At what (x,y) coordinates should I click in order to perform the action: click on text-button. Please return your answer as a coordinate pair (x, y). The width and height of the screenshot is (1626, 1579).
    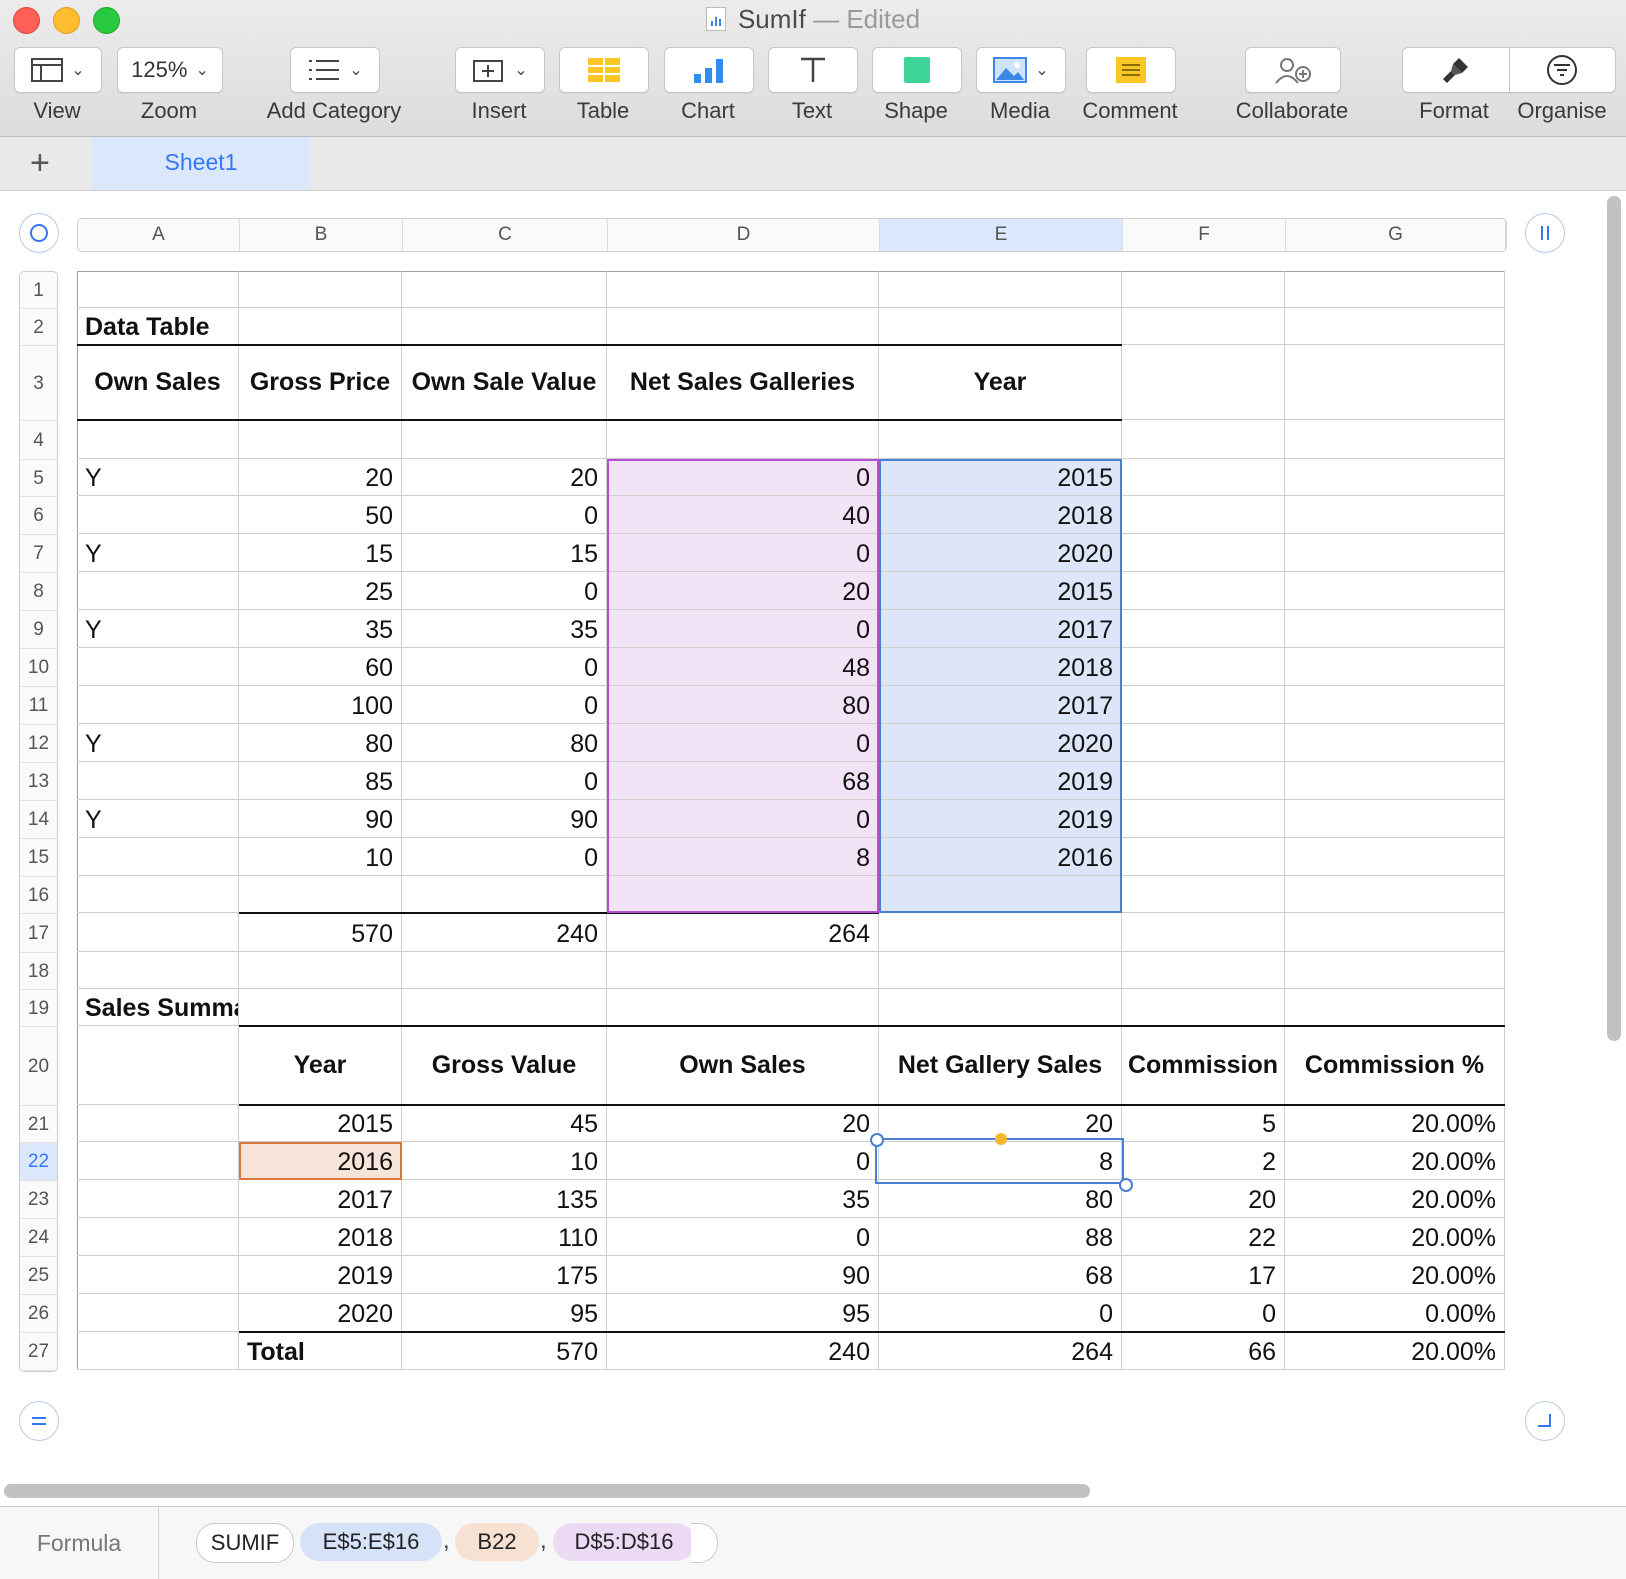
    Looking at the image, I should click on (813, 70).